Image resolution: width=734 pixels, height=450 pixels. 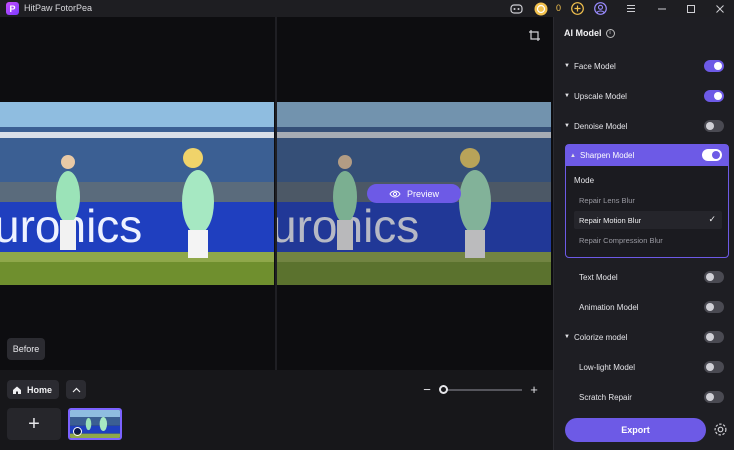 What do you see at coordinates (595, 66) in the screenshot?
I see `model-label: Face Model` at bounding box center [595, 66].